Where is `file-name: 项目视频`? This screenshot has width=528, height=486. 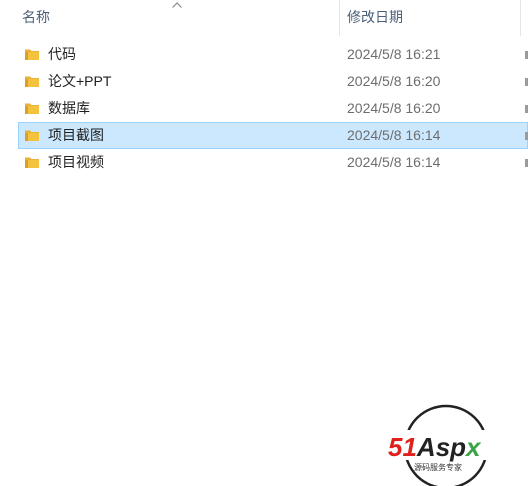 file-name: 项目视频 is located at coordinates (76, 162).